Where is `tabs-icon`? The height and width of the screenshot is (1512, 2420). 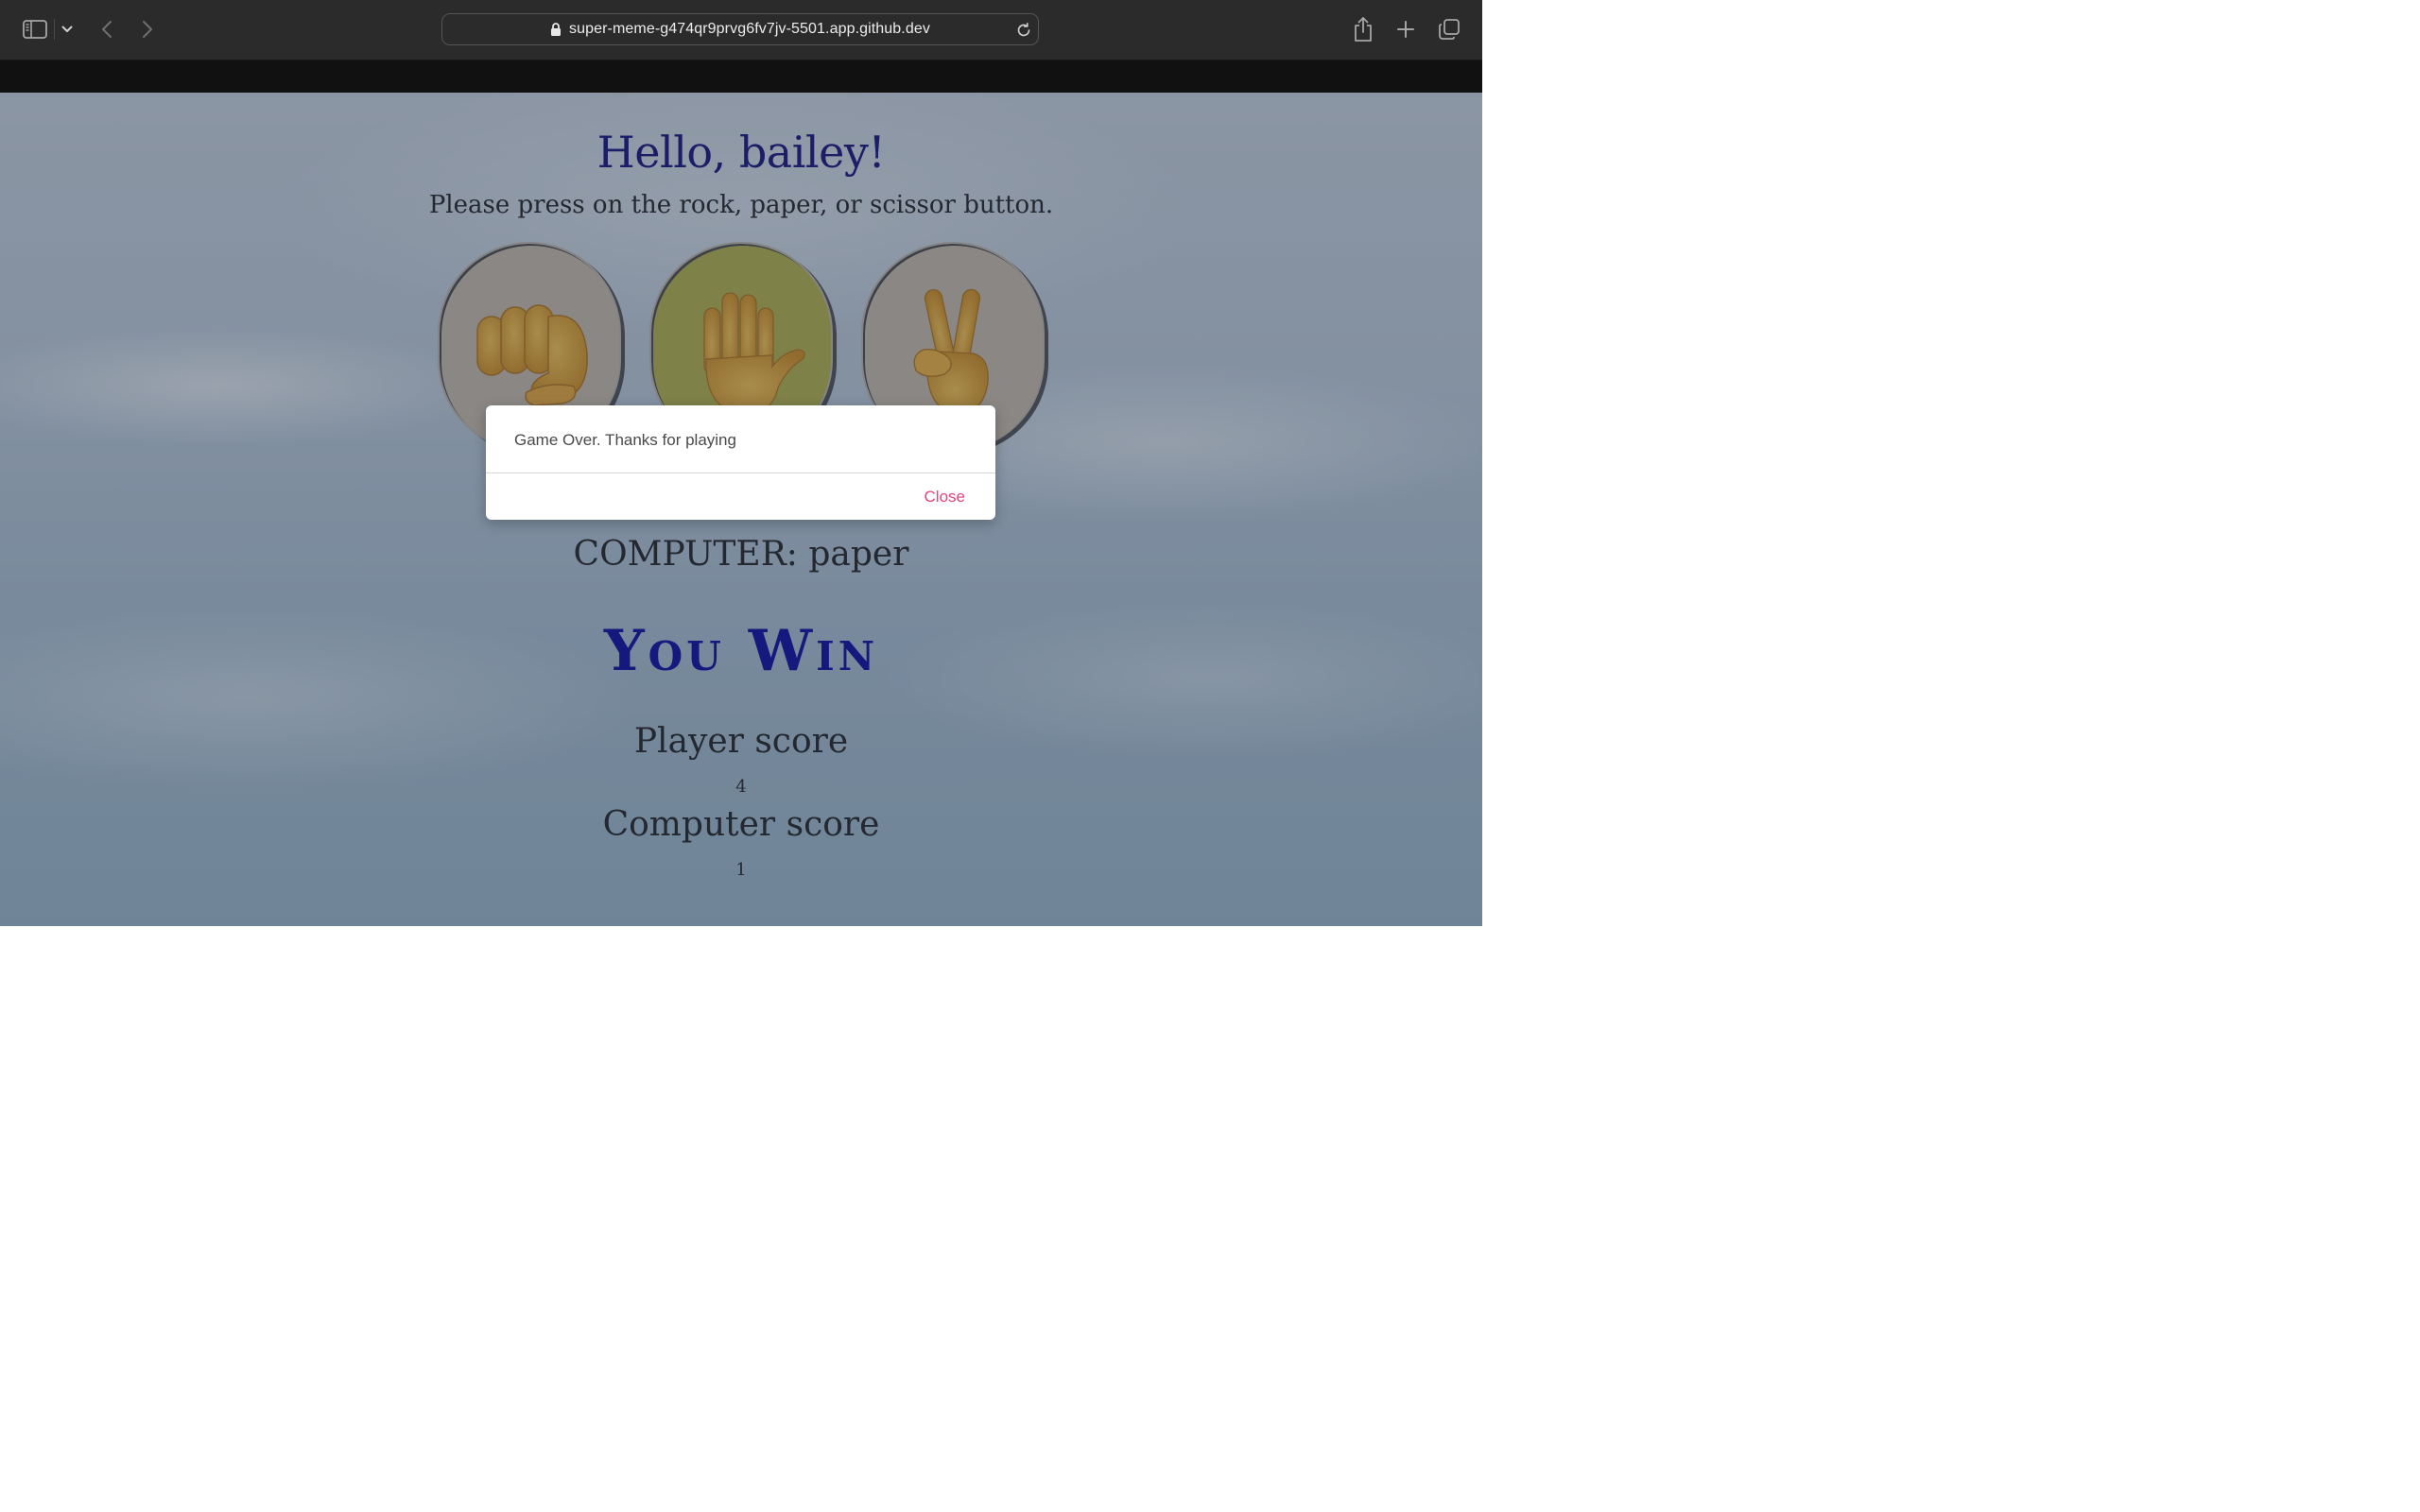 tabs-icon is located at coordinates (1449, 29).